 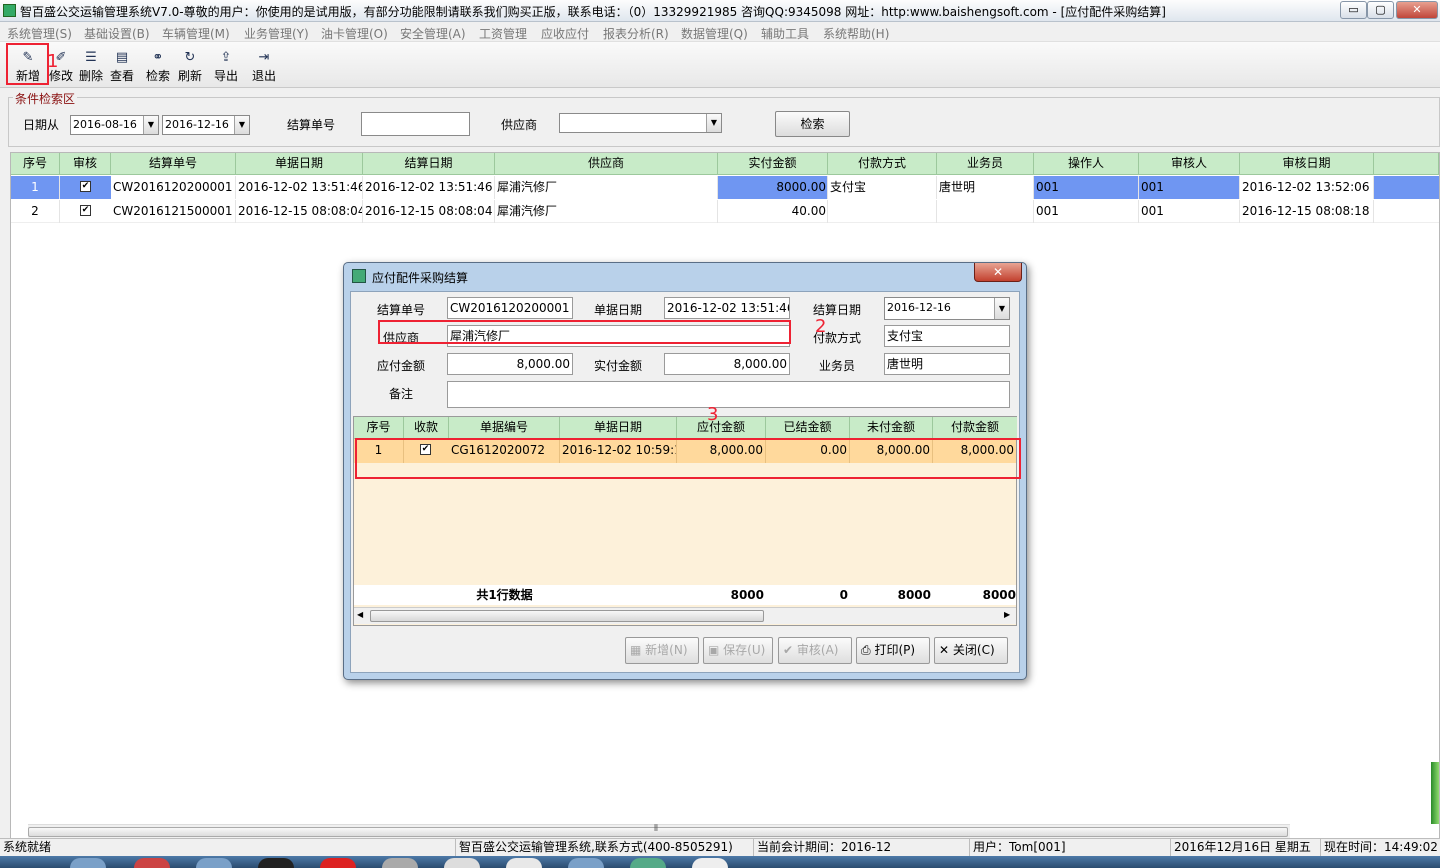 I want to click on settle-no-label: 结算单号, so click(x=311, y=125).